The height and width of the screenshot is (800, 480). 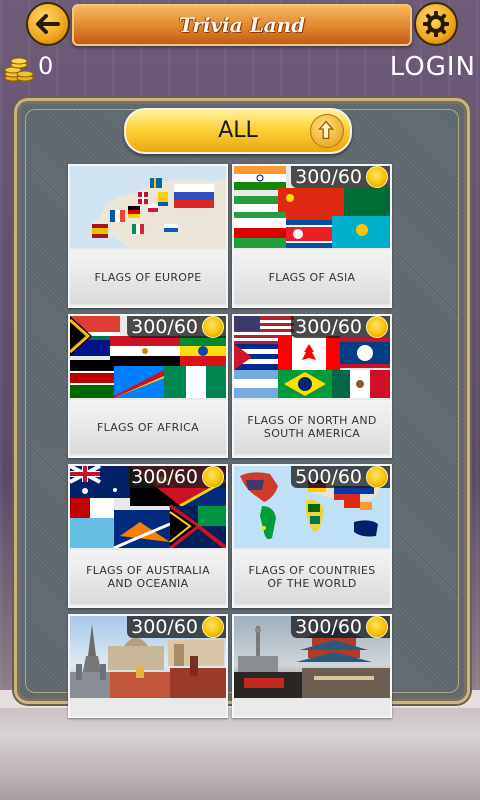 I want to click on category-card-americas: 300/60 FLAGS OF NORTH AND SOUTH AMERICA, so click(x=312, y=386).